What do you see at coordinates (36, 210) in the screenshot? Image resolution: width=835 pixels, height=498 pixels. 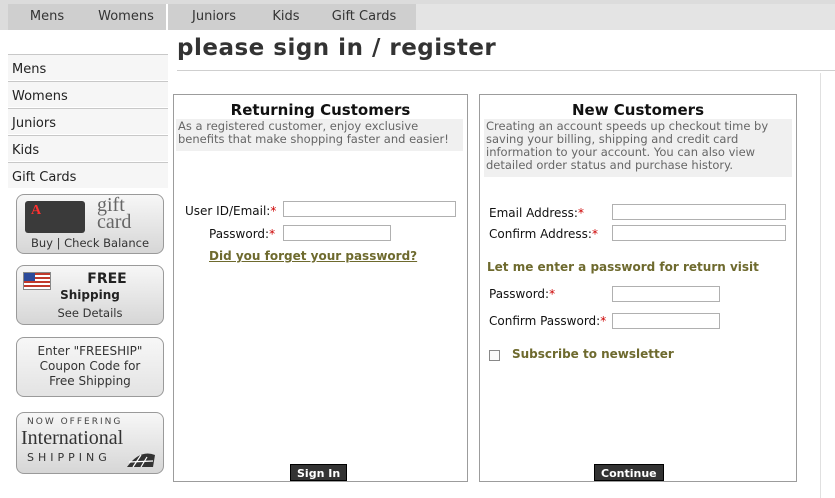 I see `gift-card-brand: A` at bounding box center [36, 210].